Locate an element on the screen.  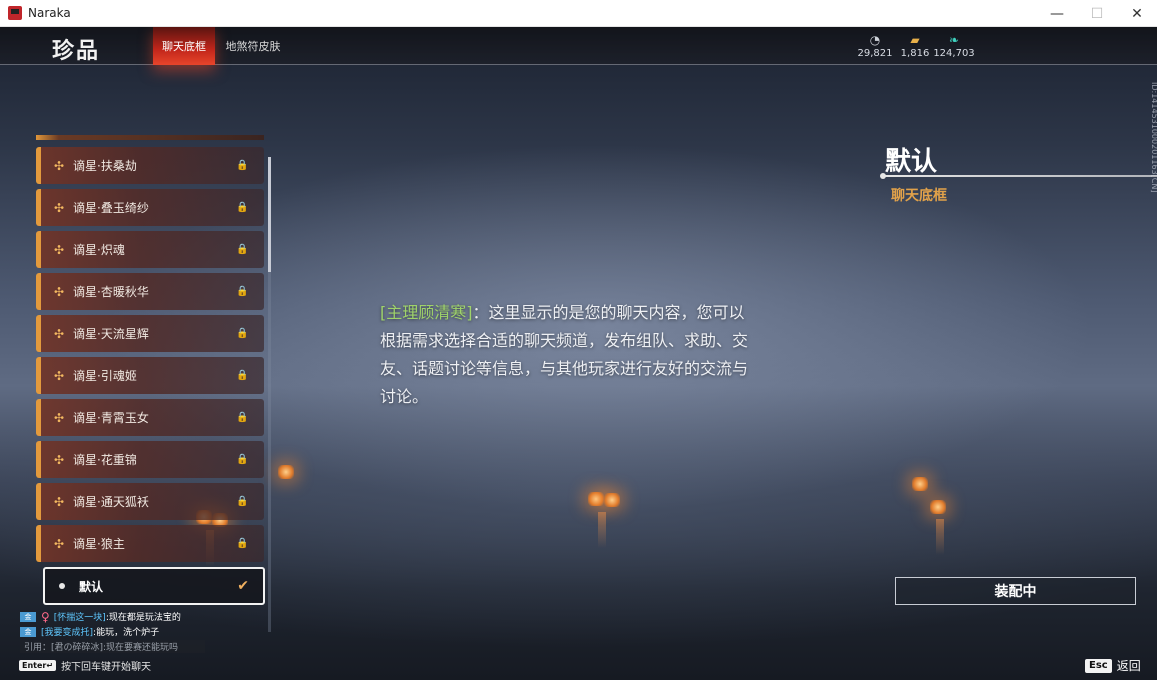
chat-message: 金 [我要变成托] :能玩，洗个炉子 is located at coordinates (200, 631).